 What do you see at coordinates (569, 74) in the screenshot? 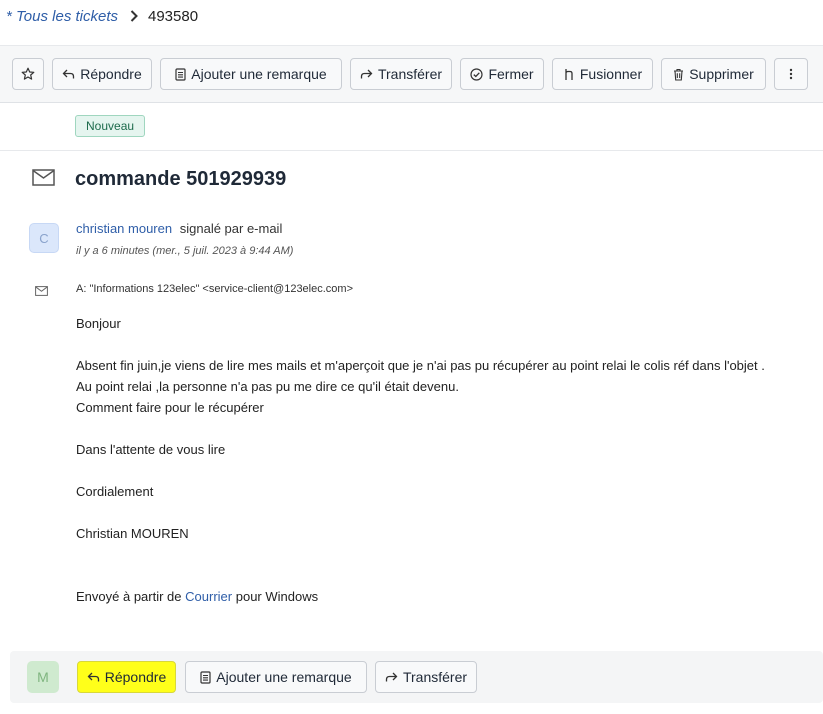
I see `merge-icon` at bounding box center [569, 74].